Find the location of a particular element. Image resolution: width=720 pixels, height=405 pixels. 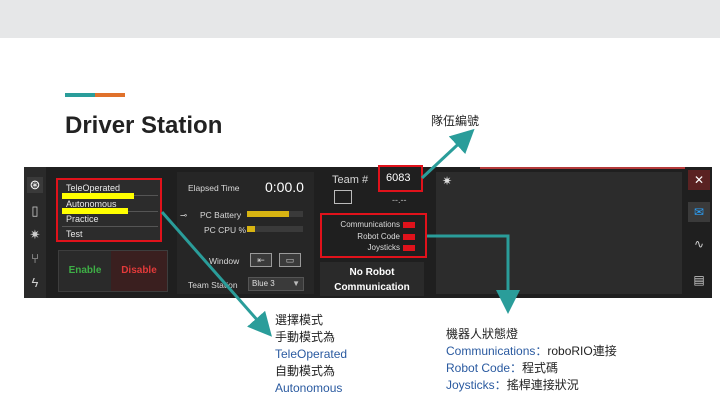

mode-note: 選擇模式 手動模式為 TeleOperated 自動模式為 Autonomous is located at coordinates (311, 354).